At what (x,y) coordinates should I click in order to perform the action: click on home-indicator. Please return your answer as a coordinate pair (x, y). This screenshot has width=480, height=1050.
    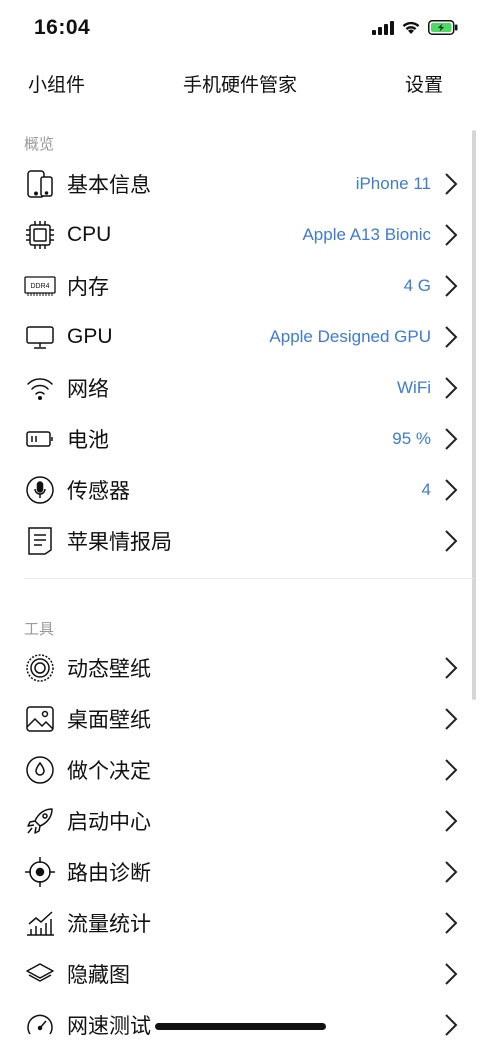
    Looking at the image, I should click on (240, 1026).